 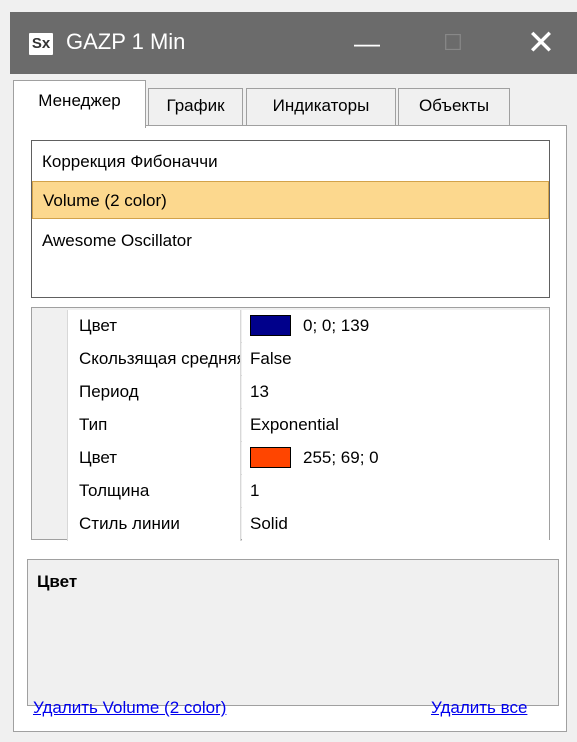 What do you see at coordinates (126, 41) in the screenshot?
I see `window-title: GAZP 1 Min` at bounding box center [126, 41].